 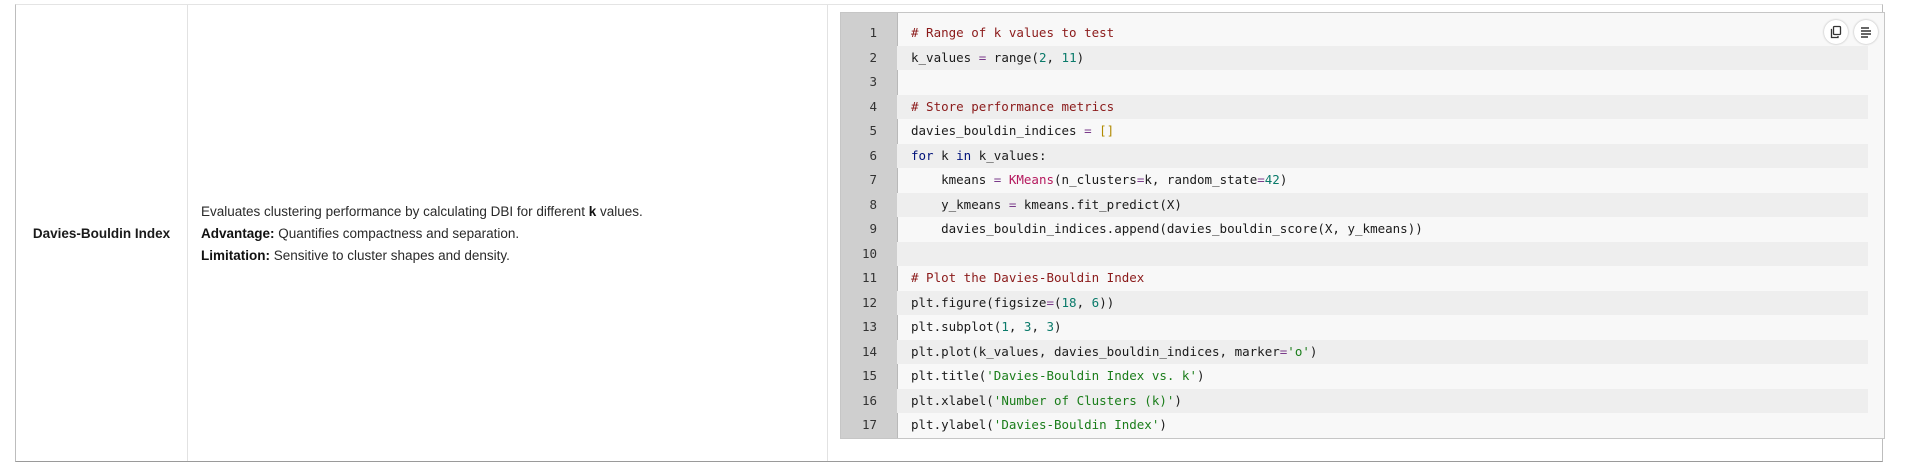 I want to click on code-token: 3, so click(x=1050, y=326).